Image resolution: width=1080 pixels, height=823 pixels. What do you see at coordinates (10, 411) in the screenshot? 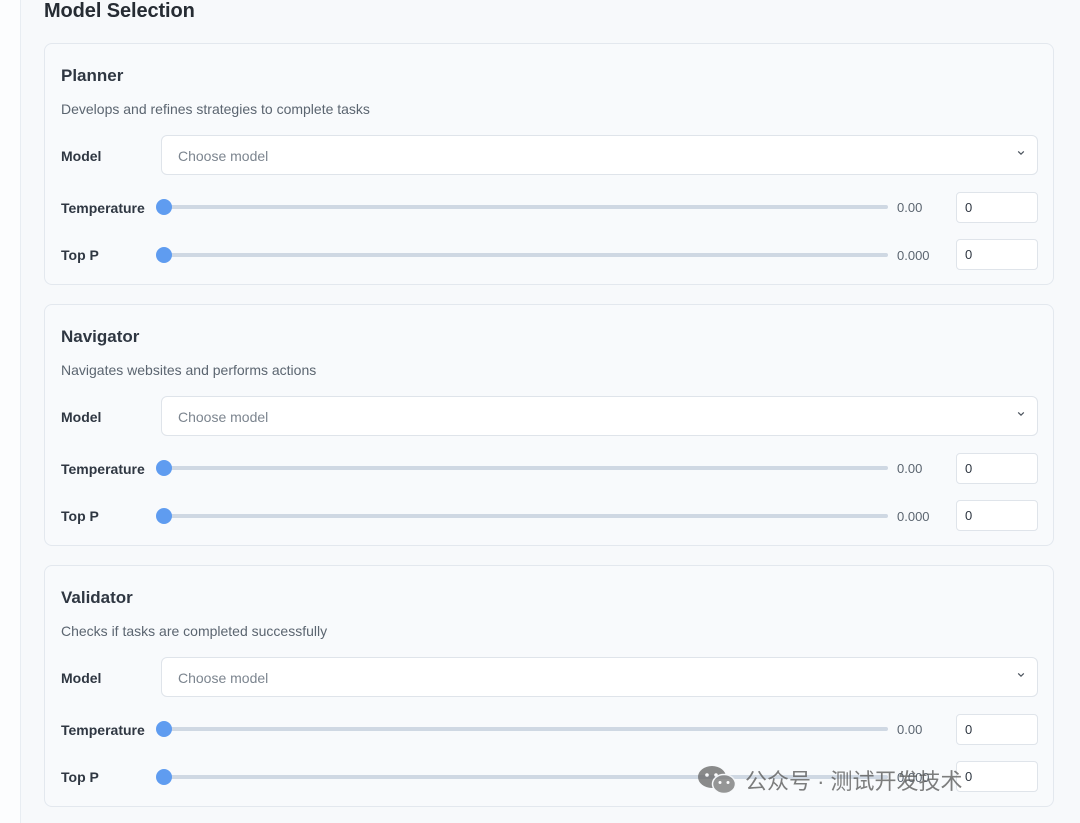
I see `left-rail` at bounding box center [10, 411].